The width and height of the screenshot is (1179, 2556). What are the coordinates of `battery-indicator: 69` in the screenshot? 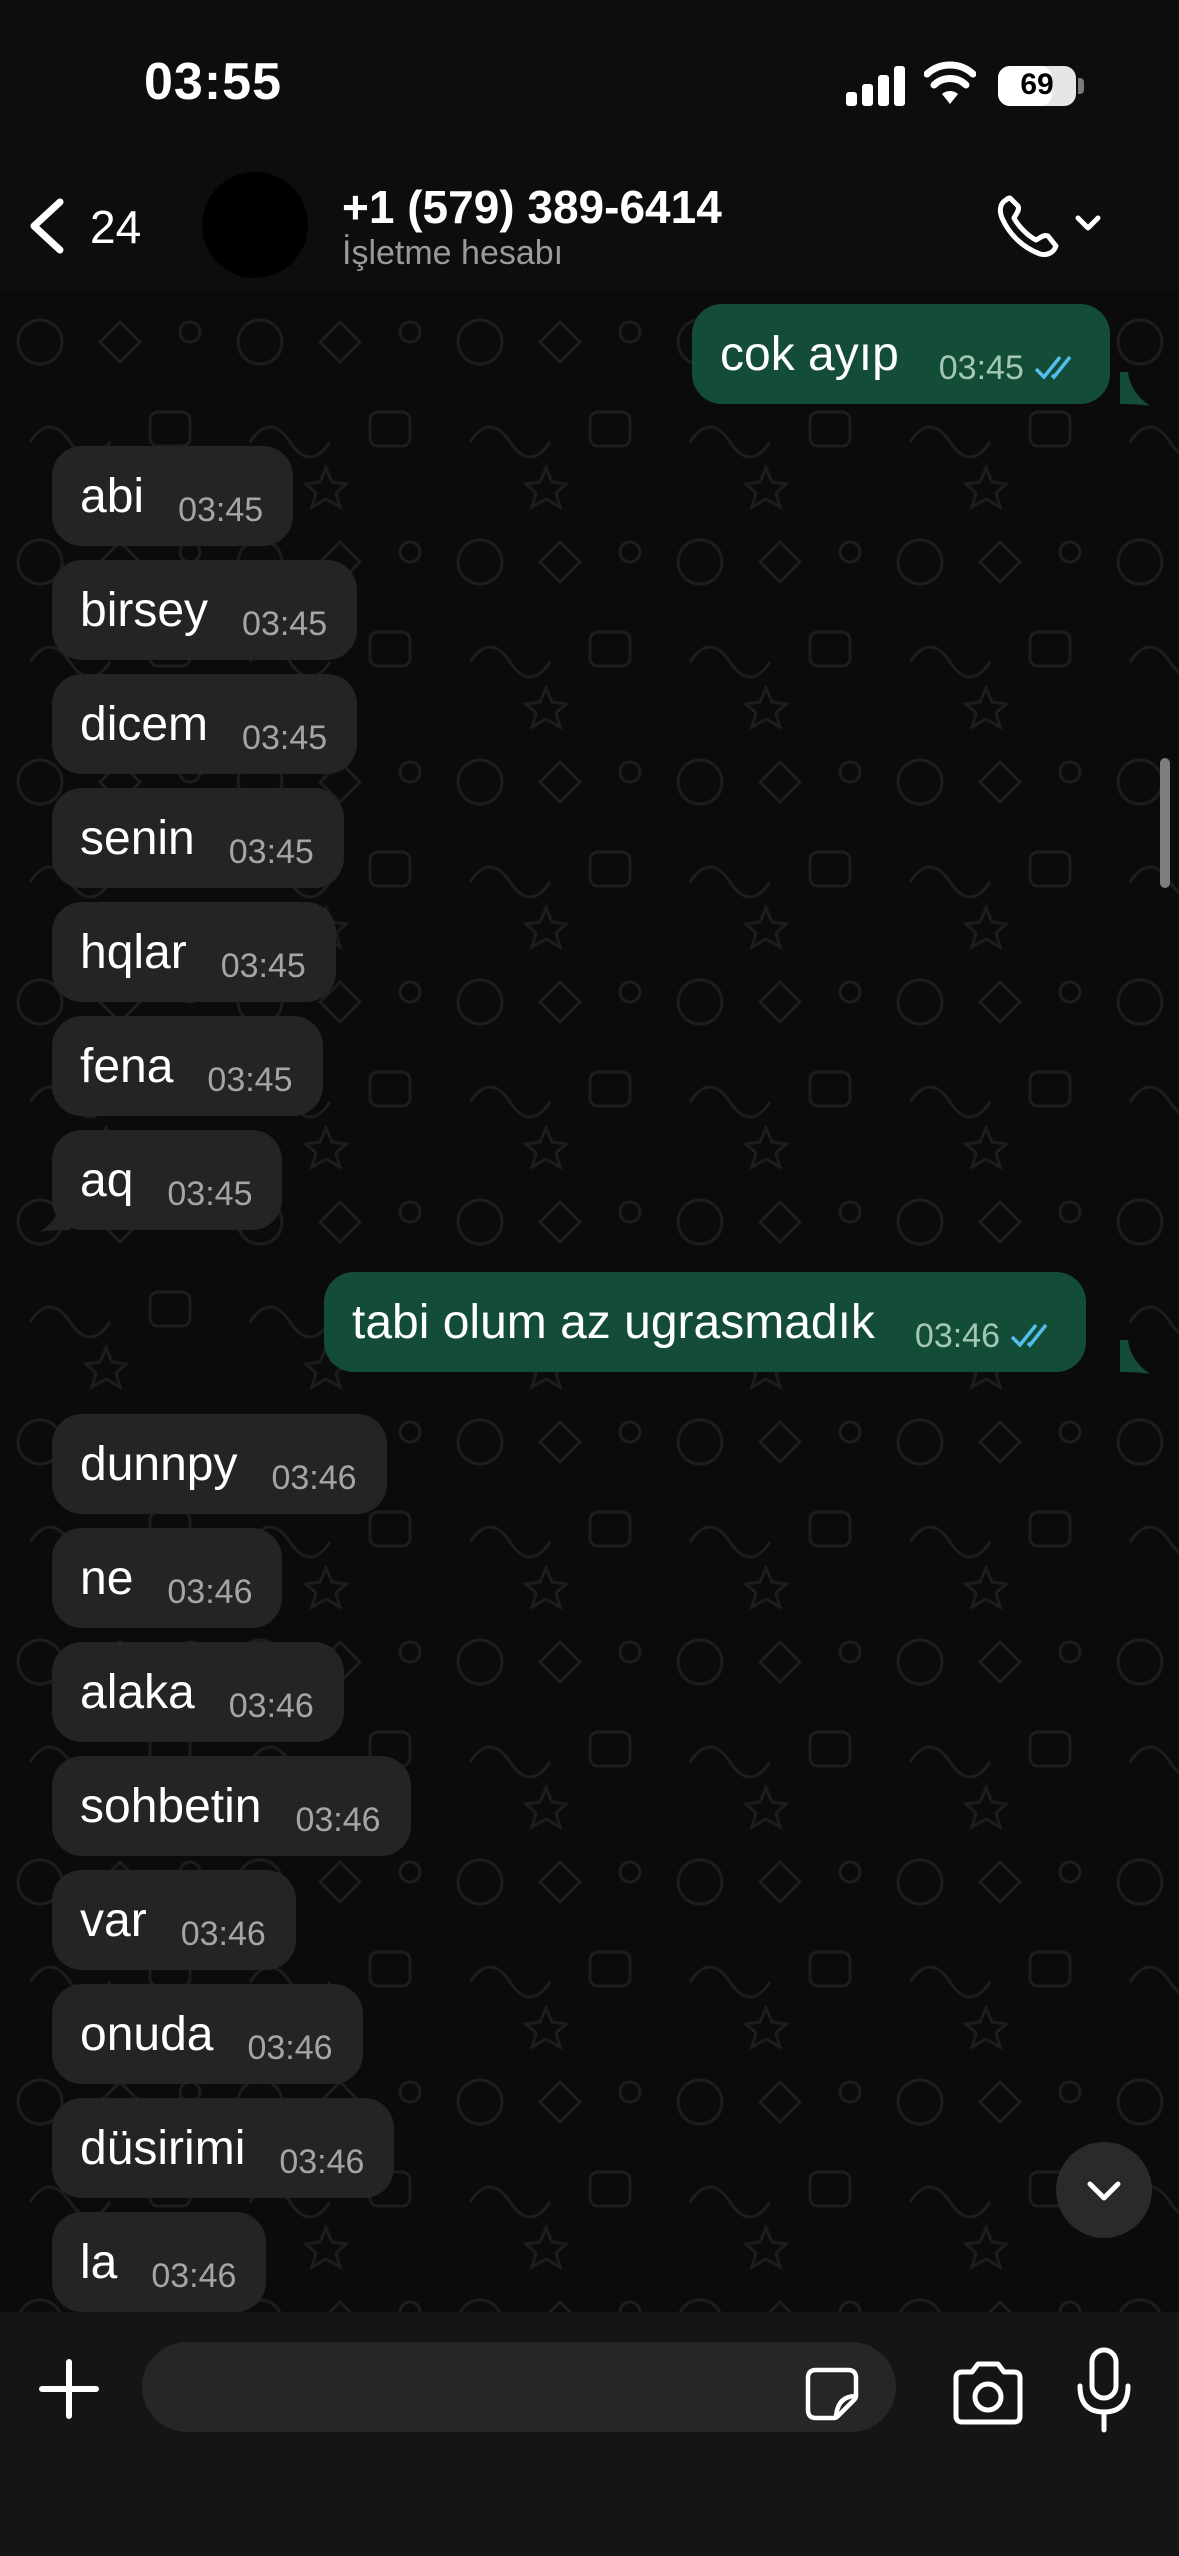 It's located at (1037, 86).